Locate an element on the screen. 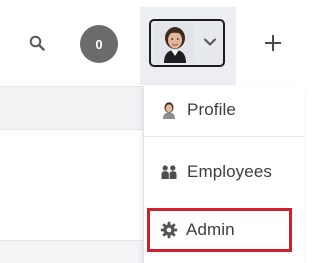 This screenshot has width=320, height=263. user-avatar-menu-button is located at coordinates (187, 43).